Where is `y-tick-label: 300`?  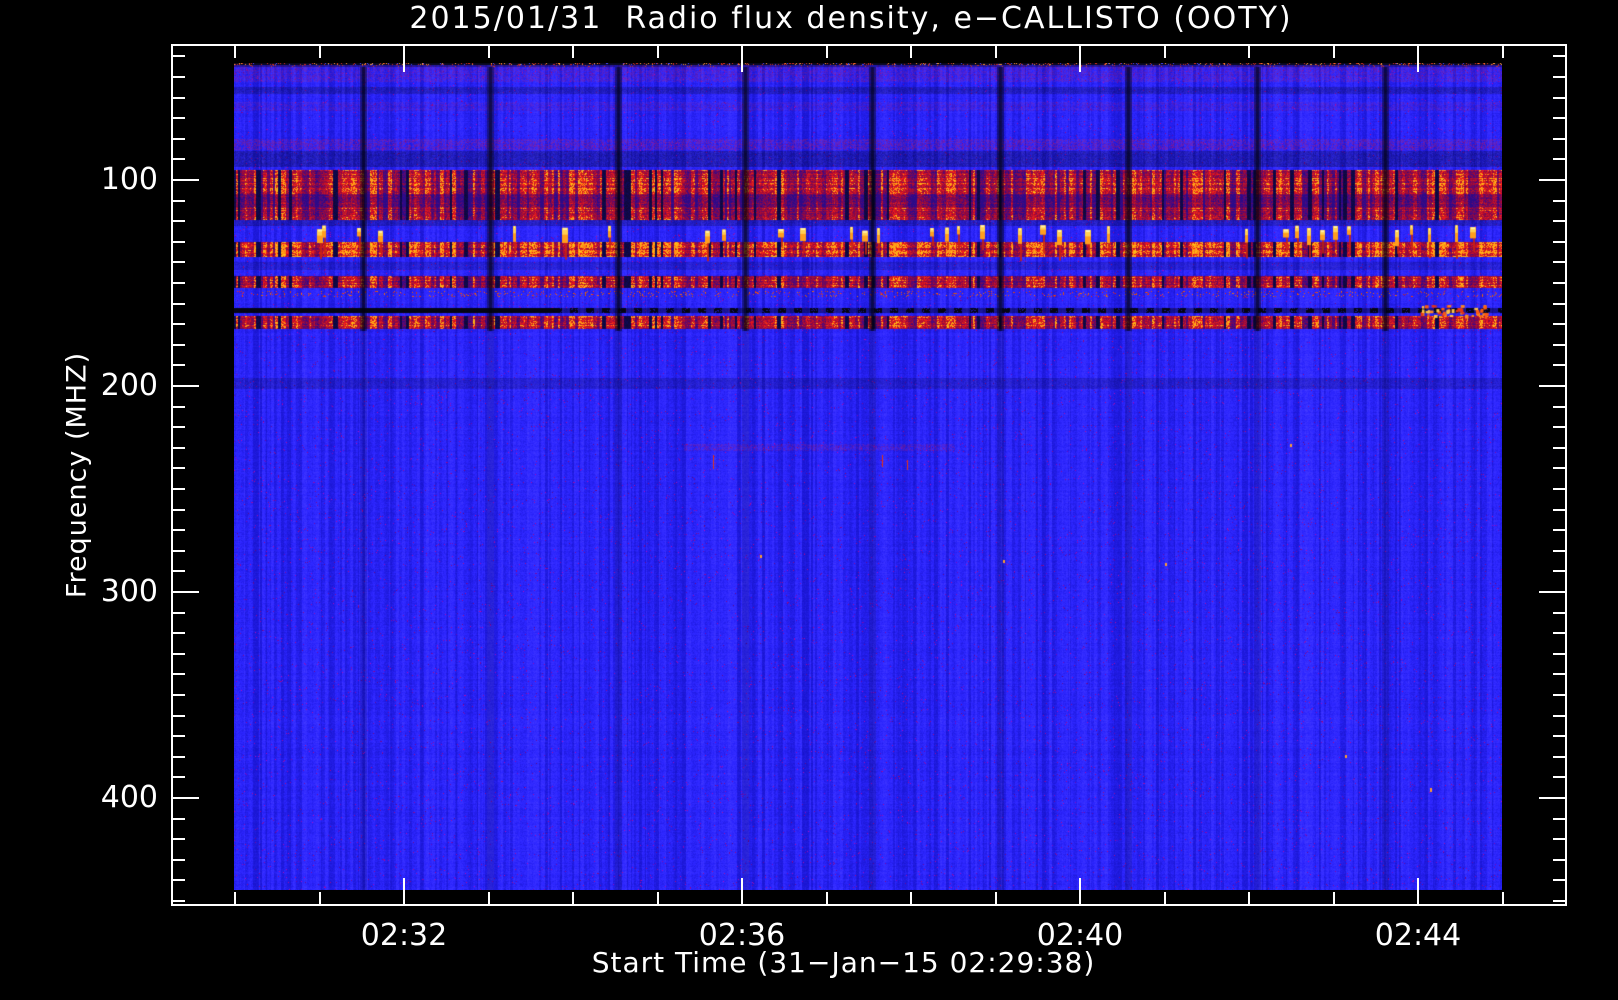 y-tick-label: 300 is located at coordinates (129, 591).